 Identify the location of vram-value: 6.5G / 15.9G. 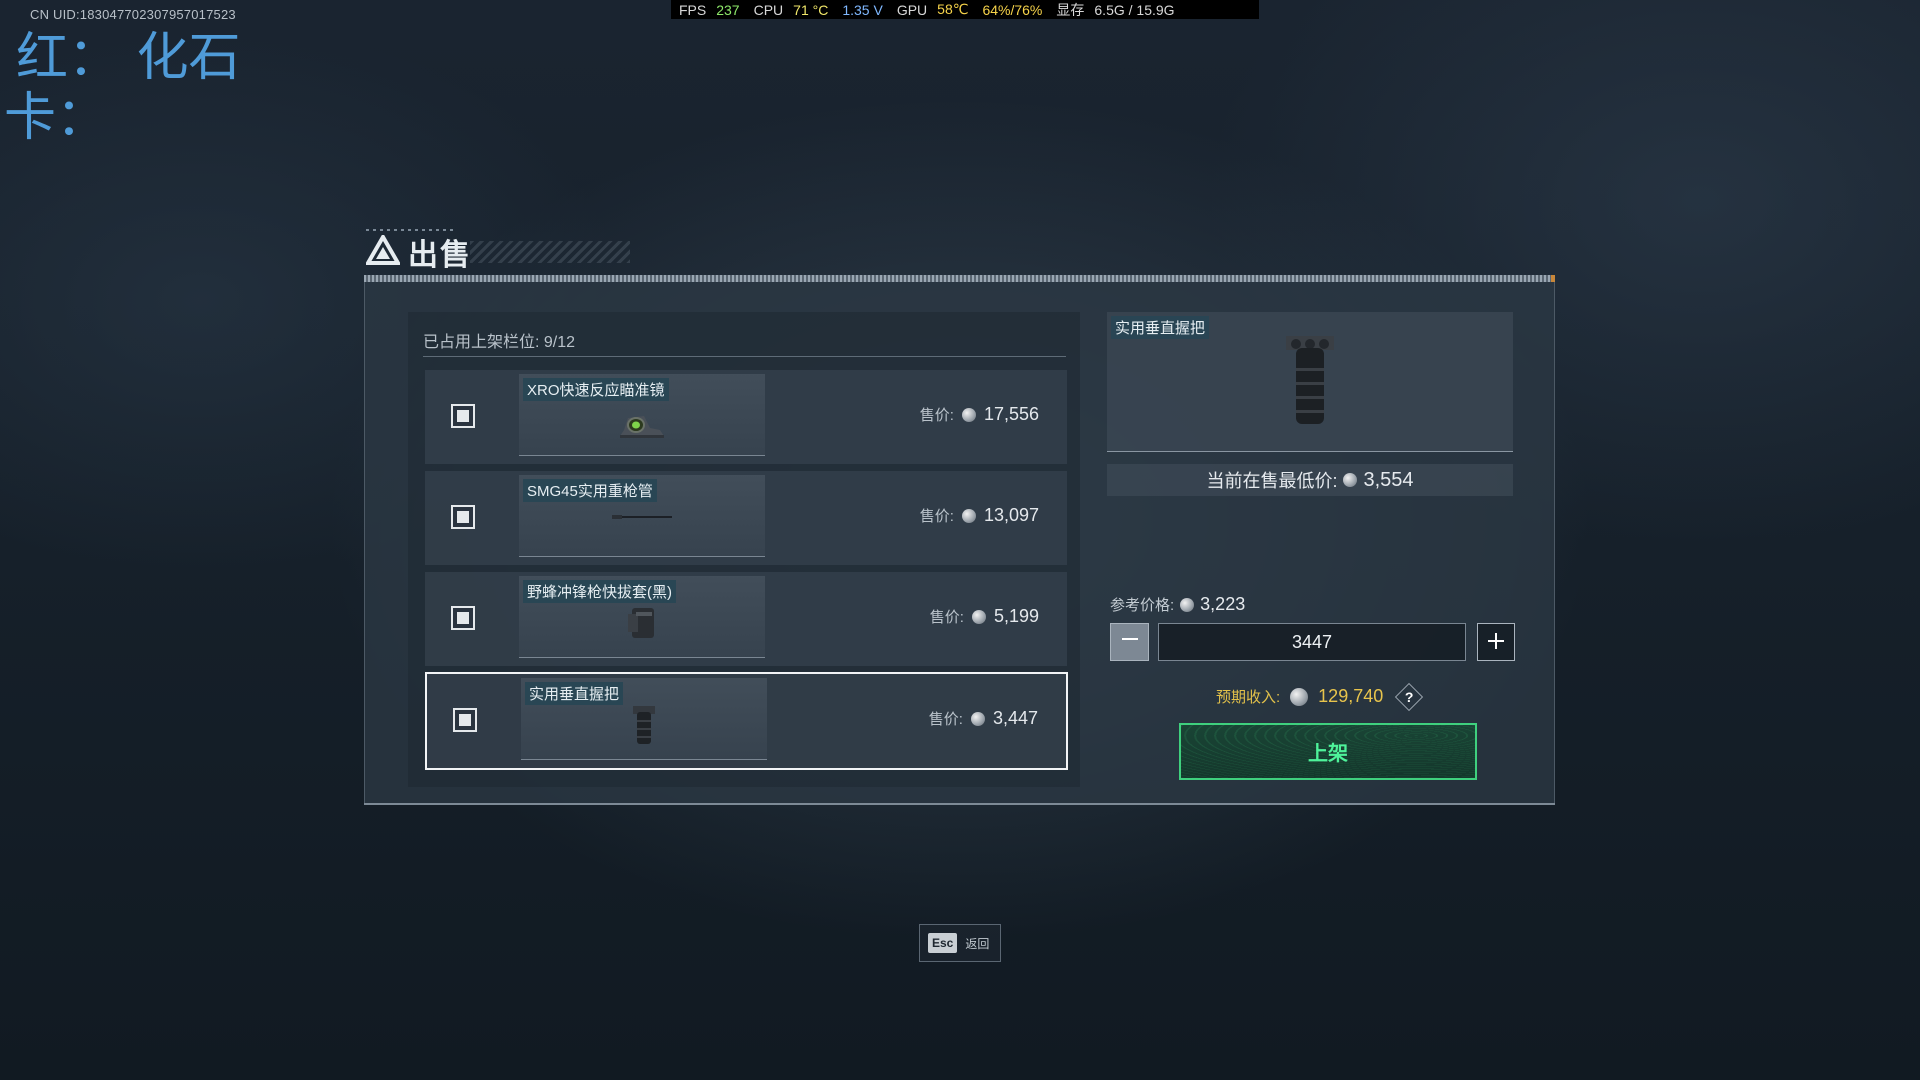
(1134, 9).